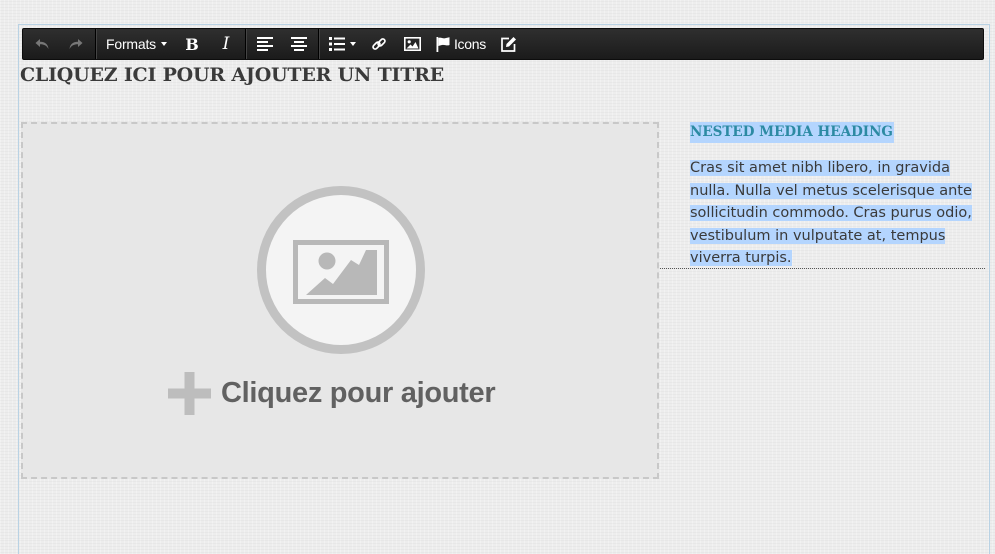 The image size is (995, 554). I want to click on insert-group: Icons, so click(423, 44).